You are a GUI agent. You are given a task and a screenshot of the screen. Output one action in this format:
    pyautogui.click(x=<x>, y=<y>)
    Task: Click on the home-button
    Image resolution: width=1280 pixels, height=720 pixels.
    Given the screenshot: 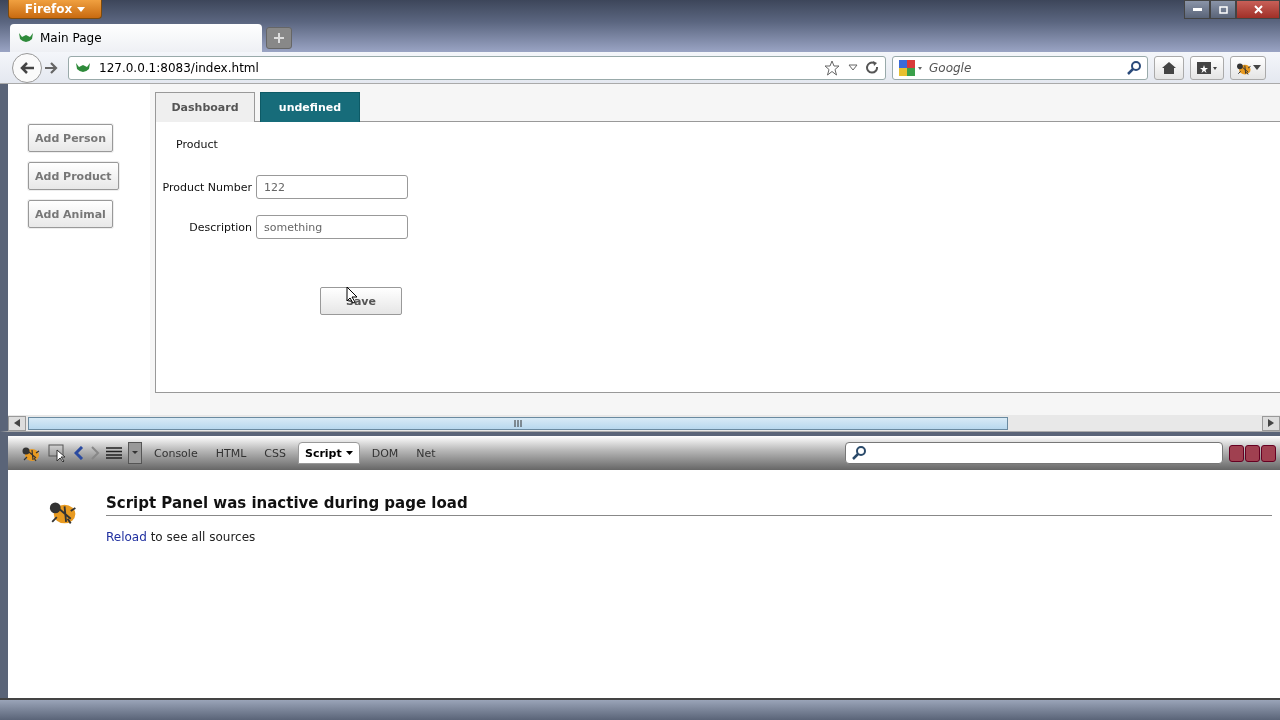 What is the action you would take?
    pyautogui.click(x=1169, y=67)
    